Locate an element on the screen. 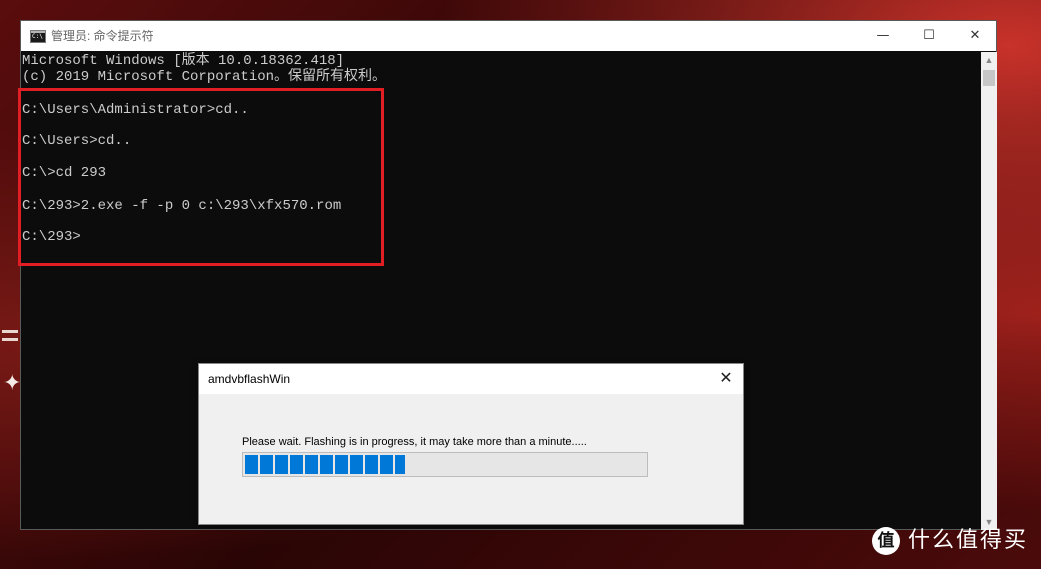  window-title: 管理员: 命令提示符 is located at coordinates (102, 36).